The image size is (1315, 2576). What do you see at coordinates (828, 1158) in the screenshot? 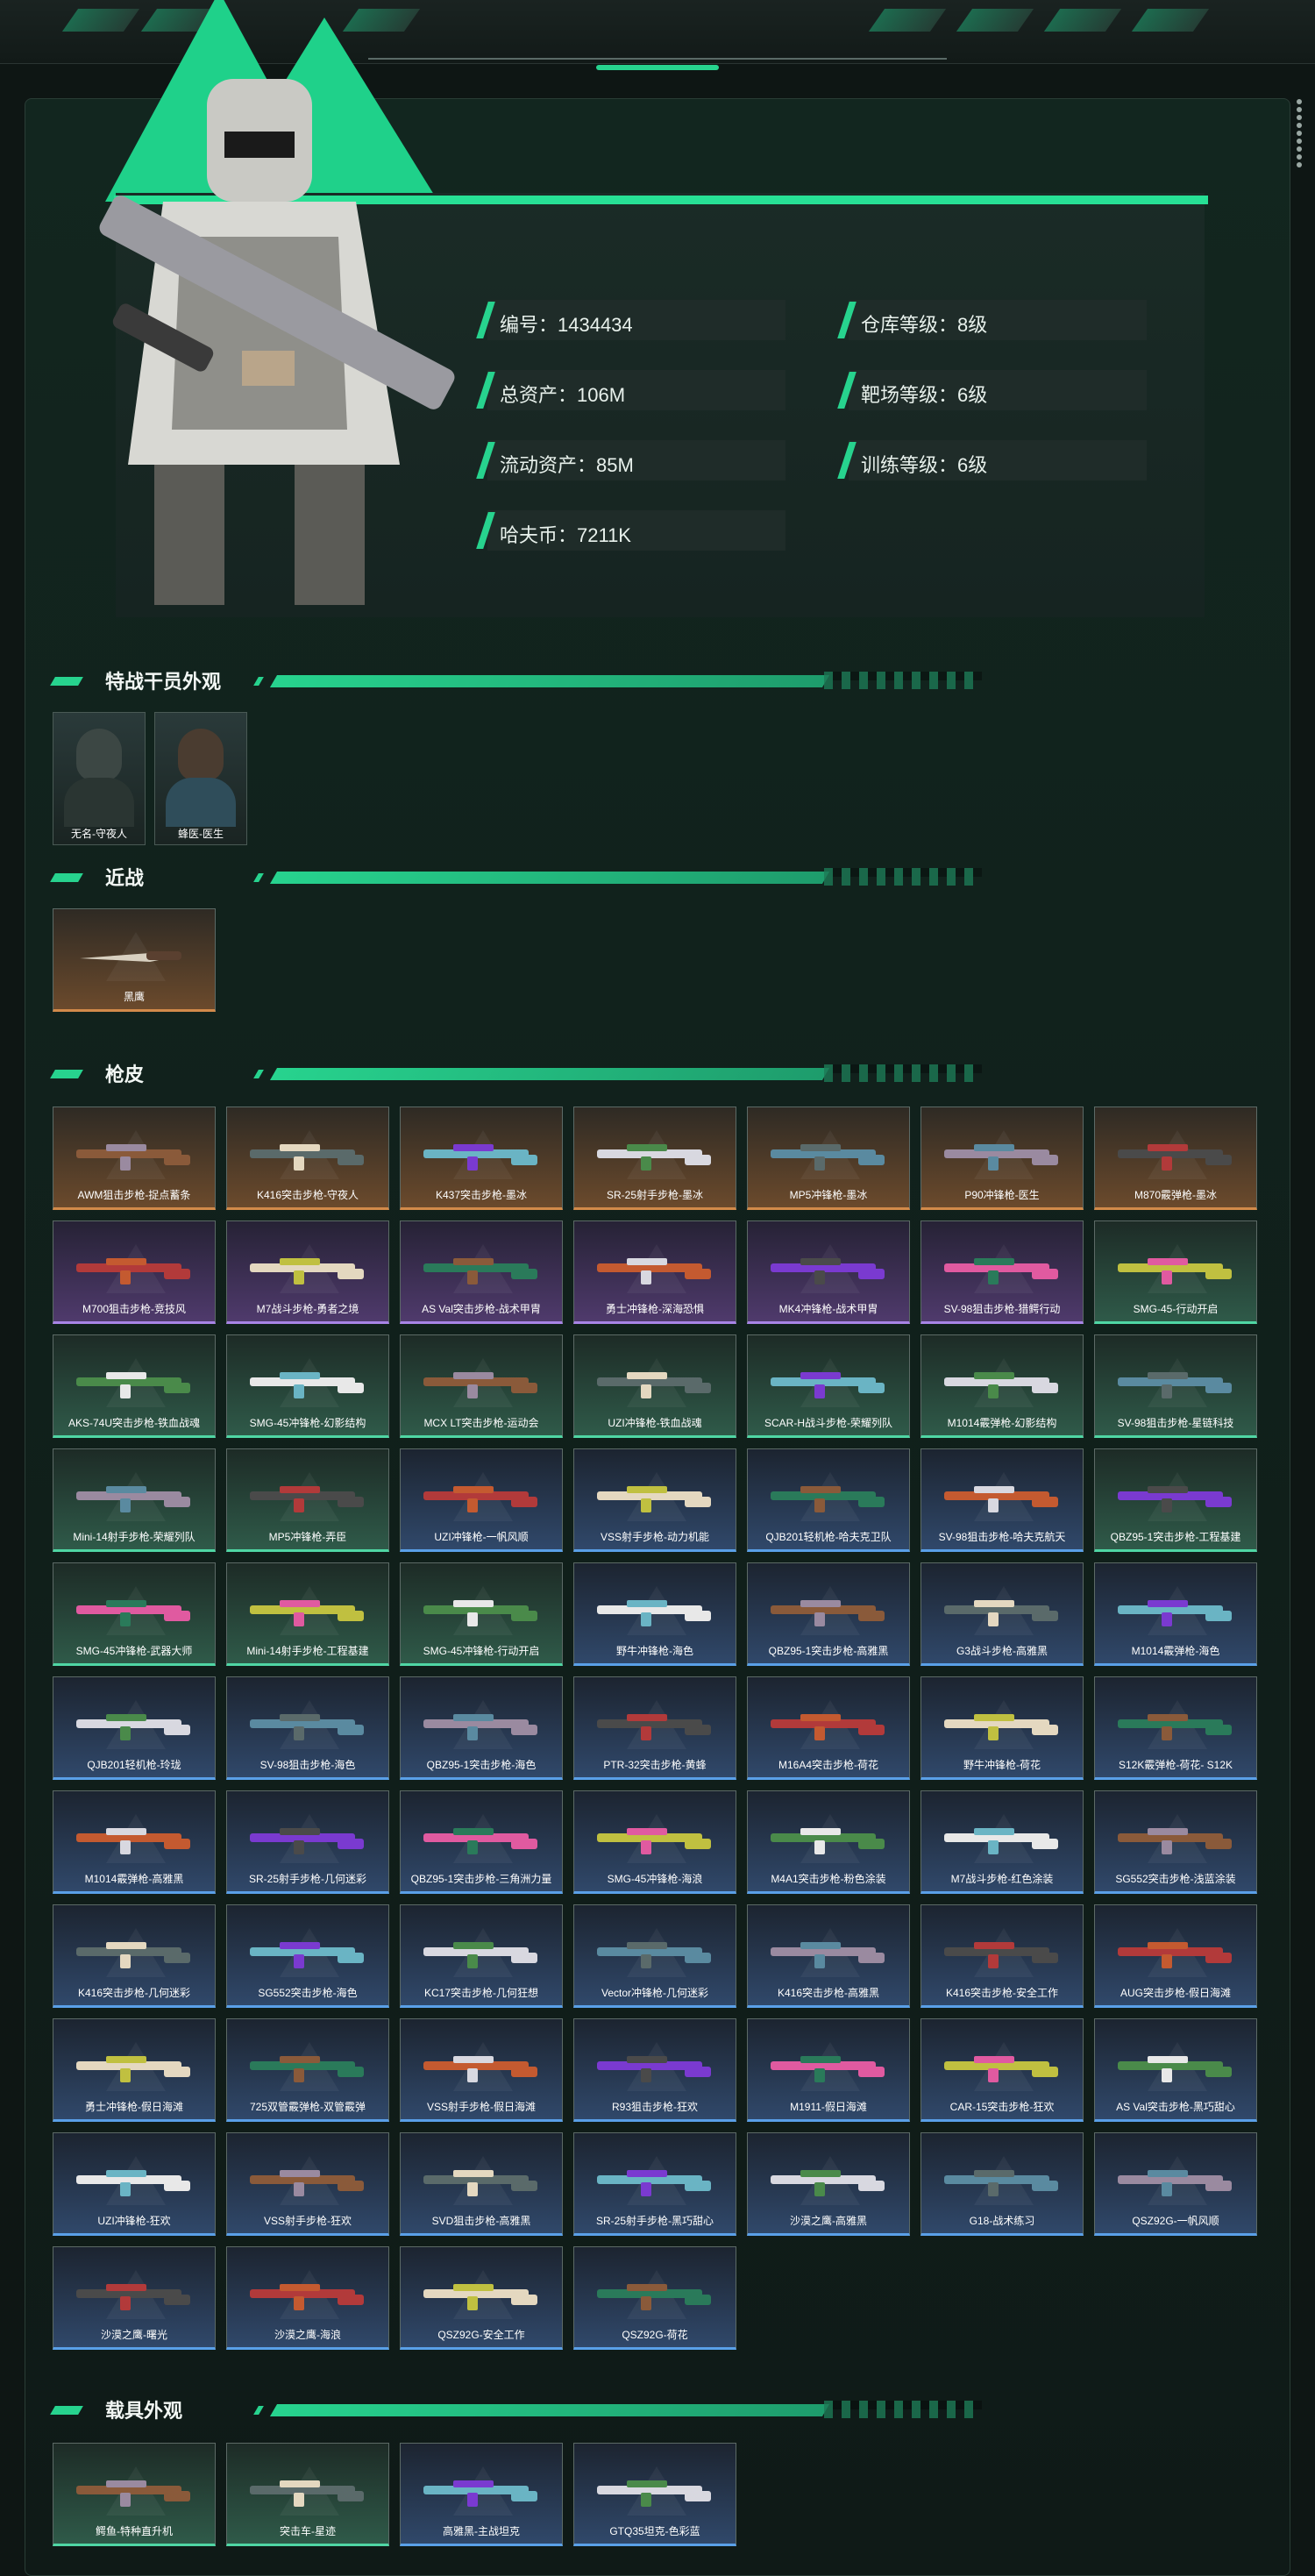
I see `skin-card: MP5冲锋枪-墨冰` at bounding box center [828, 1158].